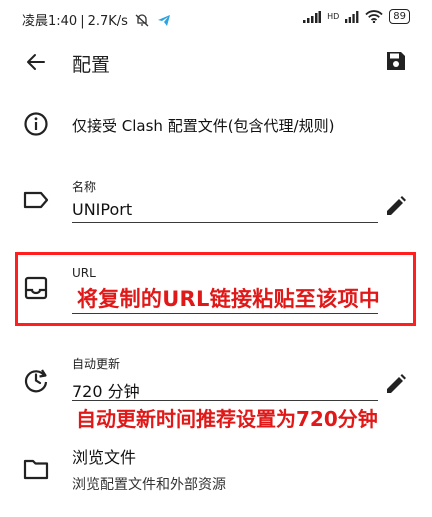 Image resolution: width=432 pixels, height=517 pixels. What do you see at coordinates (36, 469) in the screenshot?
I see `folder-icon` at bounding box center [36, 469].